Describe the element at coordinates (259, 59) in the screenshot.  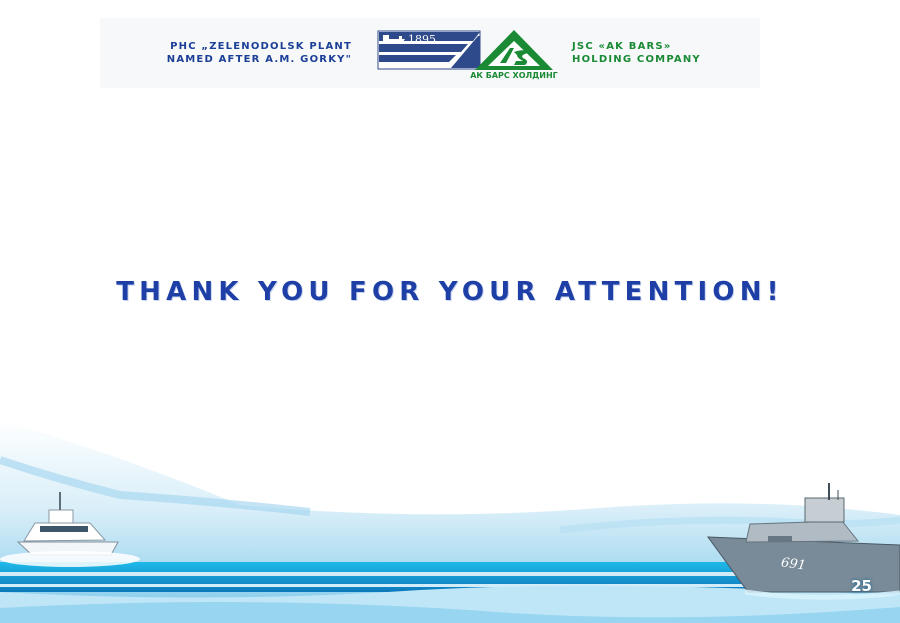
I see `left-caption-line-2: named after A.M. Gorky"` at that location.